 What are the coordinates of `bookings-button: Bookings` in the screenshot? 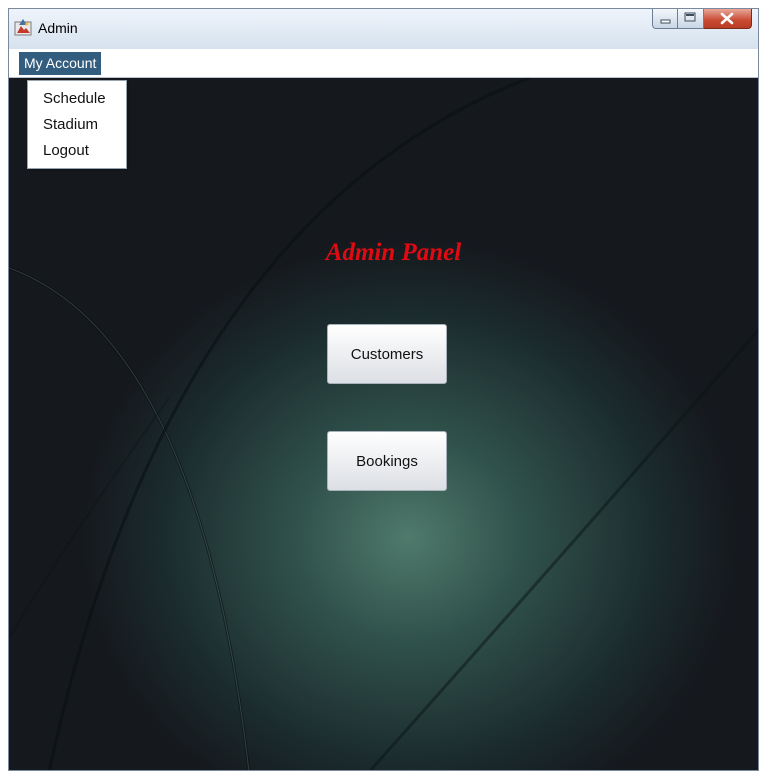 It's located at (387, 461).